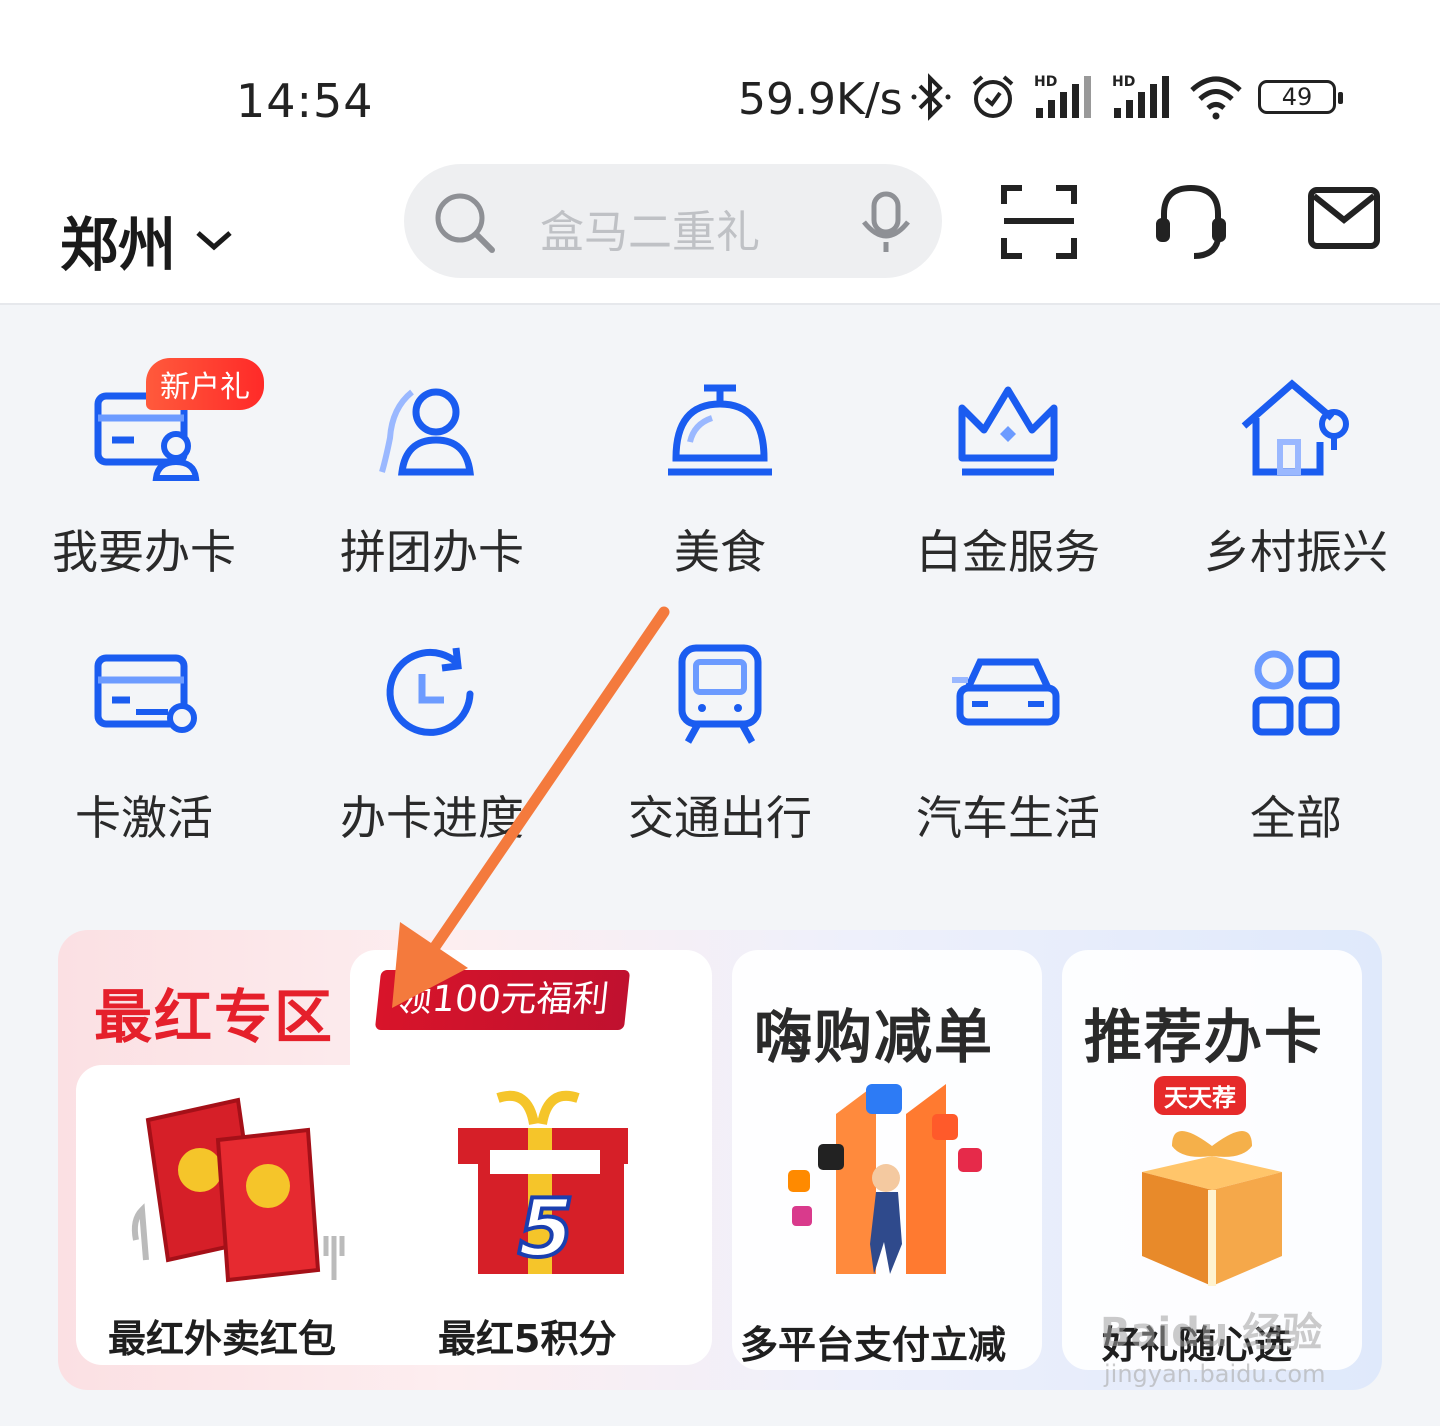  I want to click on watermark-url: jingyan.baidu.com, so click(1215, 1374).